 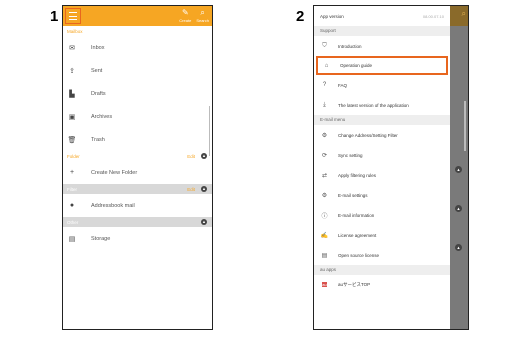 I want to click on mailbox-item-label: Drafts, so click(x=98, y=93).